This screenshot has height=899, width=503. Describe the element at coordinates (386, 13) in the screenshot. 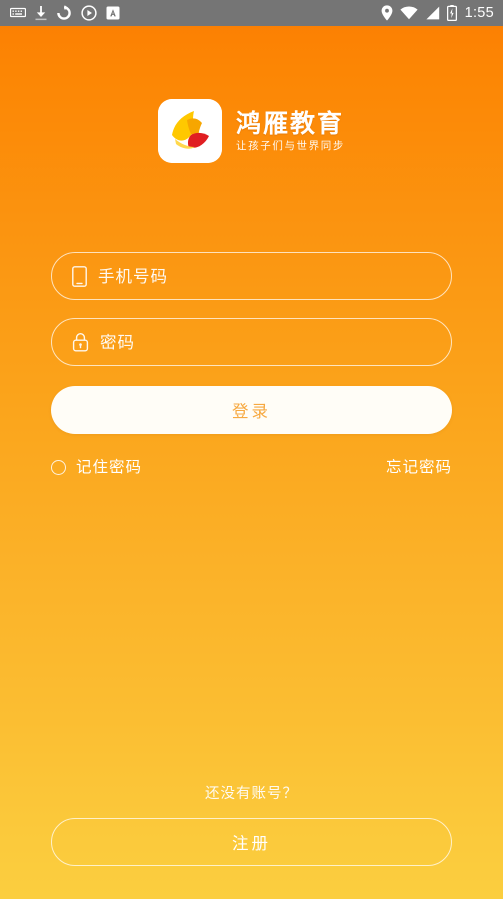

I see `location-icon` at that location.